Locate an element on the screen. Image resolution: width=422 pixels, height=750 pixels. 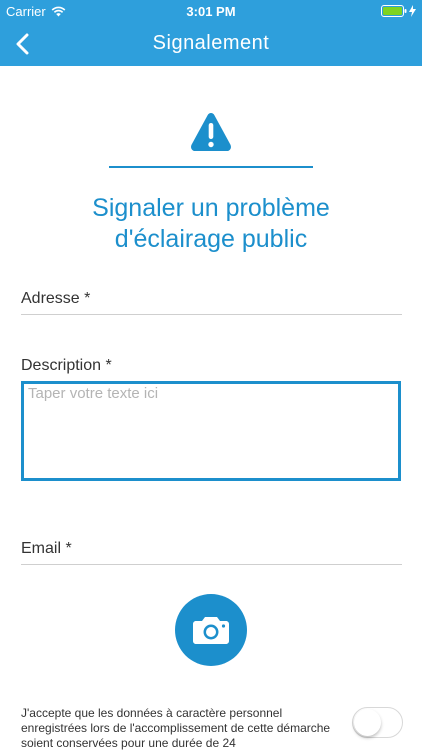
address-label: Adresse * is located at coordinates (56, 298).